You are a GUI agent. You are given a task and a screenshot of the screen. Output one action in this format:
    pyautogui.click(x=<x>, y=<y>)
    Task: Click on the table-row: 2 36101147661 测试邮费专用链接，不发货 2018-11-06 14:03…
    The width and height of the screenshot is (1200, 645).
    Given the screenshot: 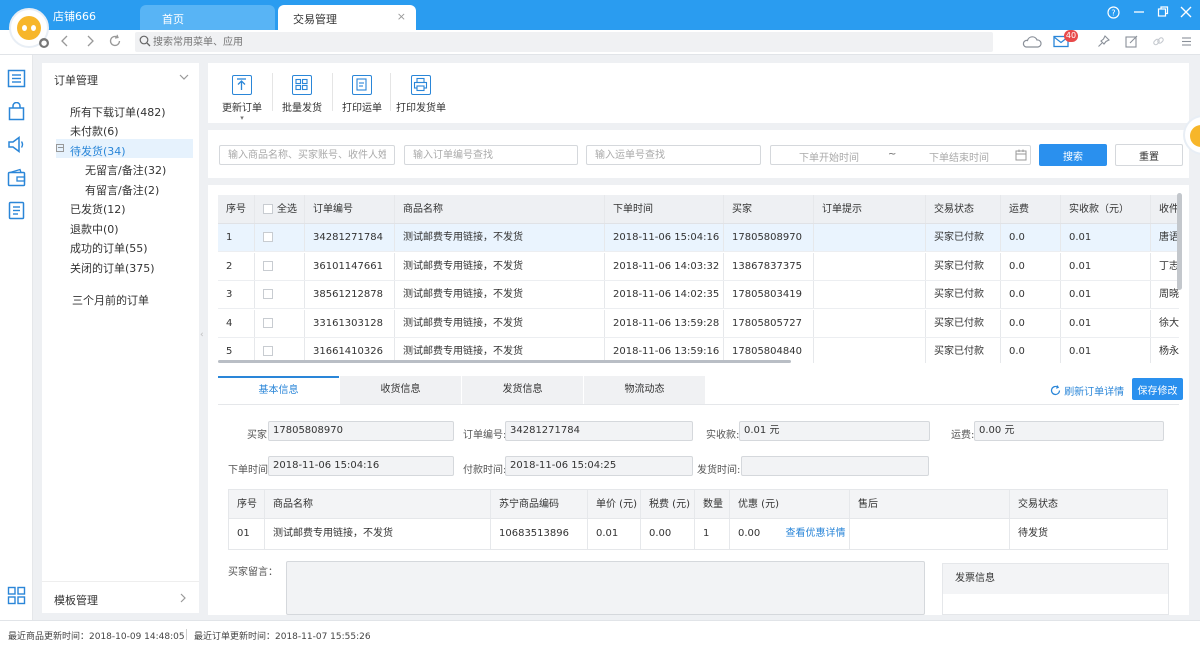 What is the action you would take?
    pyautogui.click(x=698, y=266)
    